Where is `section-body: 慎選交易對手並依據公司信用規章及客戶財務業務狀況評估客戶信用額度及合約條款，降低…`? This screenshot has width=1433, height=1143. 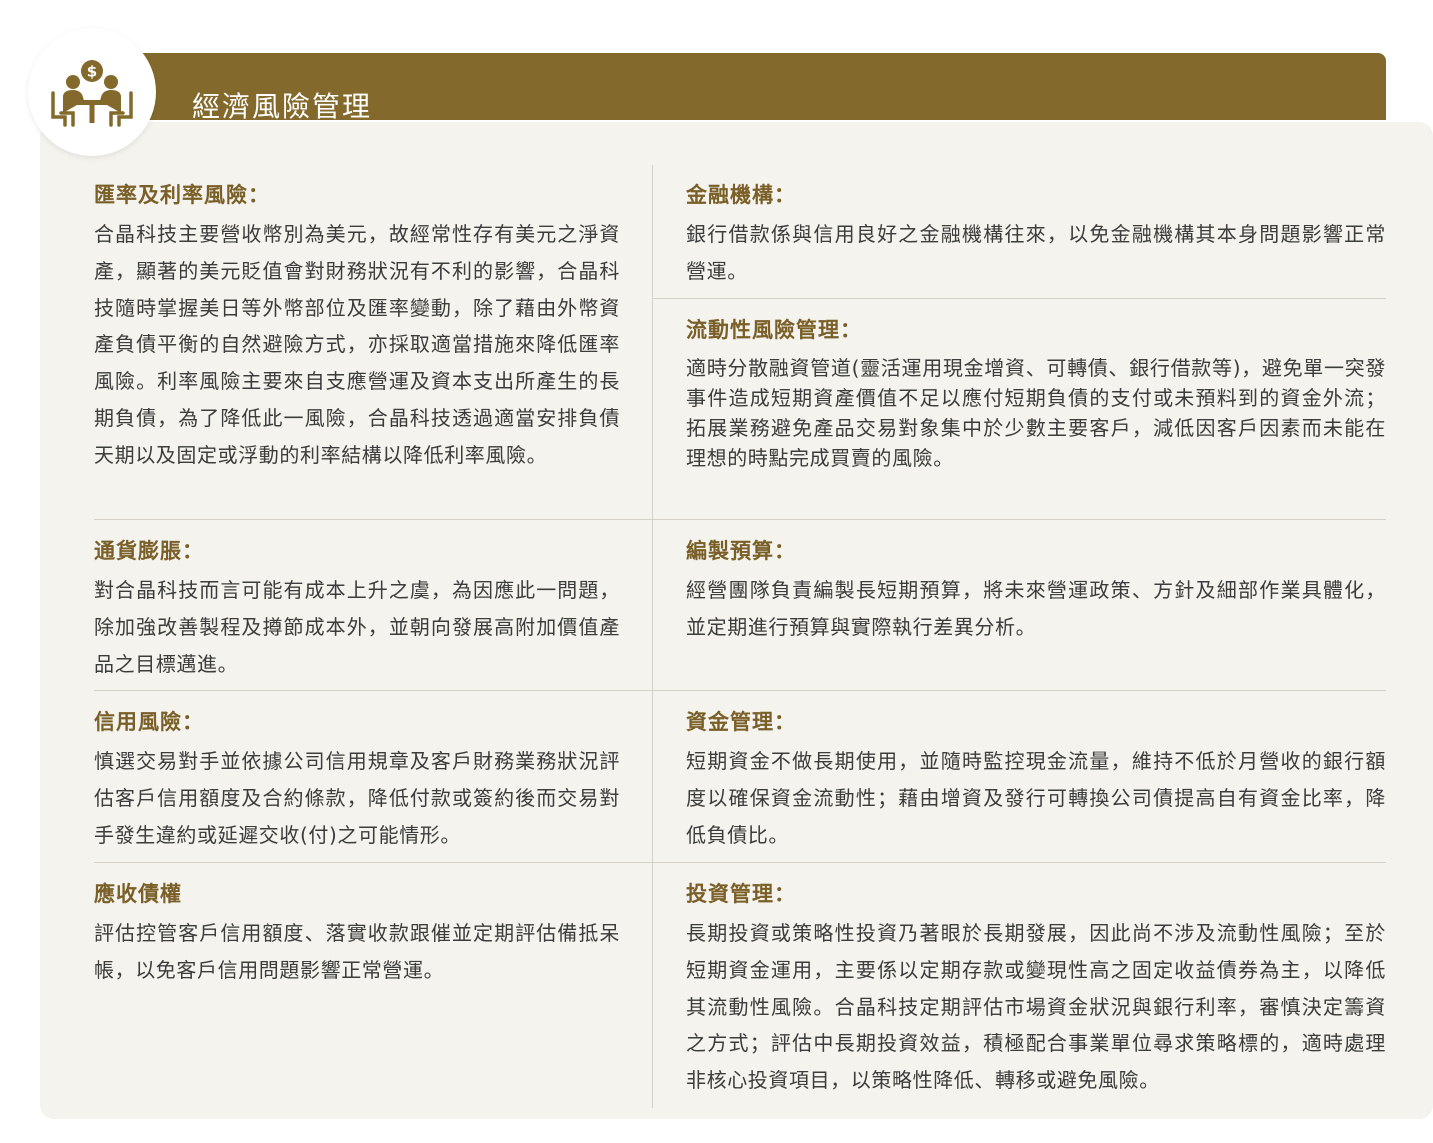 section-body: 慎選交易對手並依據公司信用規章及客戶財務業務狀況評估客戶信用額度及合約條款，降低… is located at coordinates (357, 798).